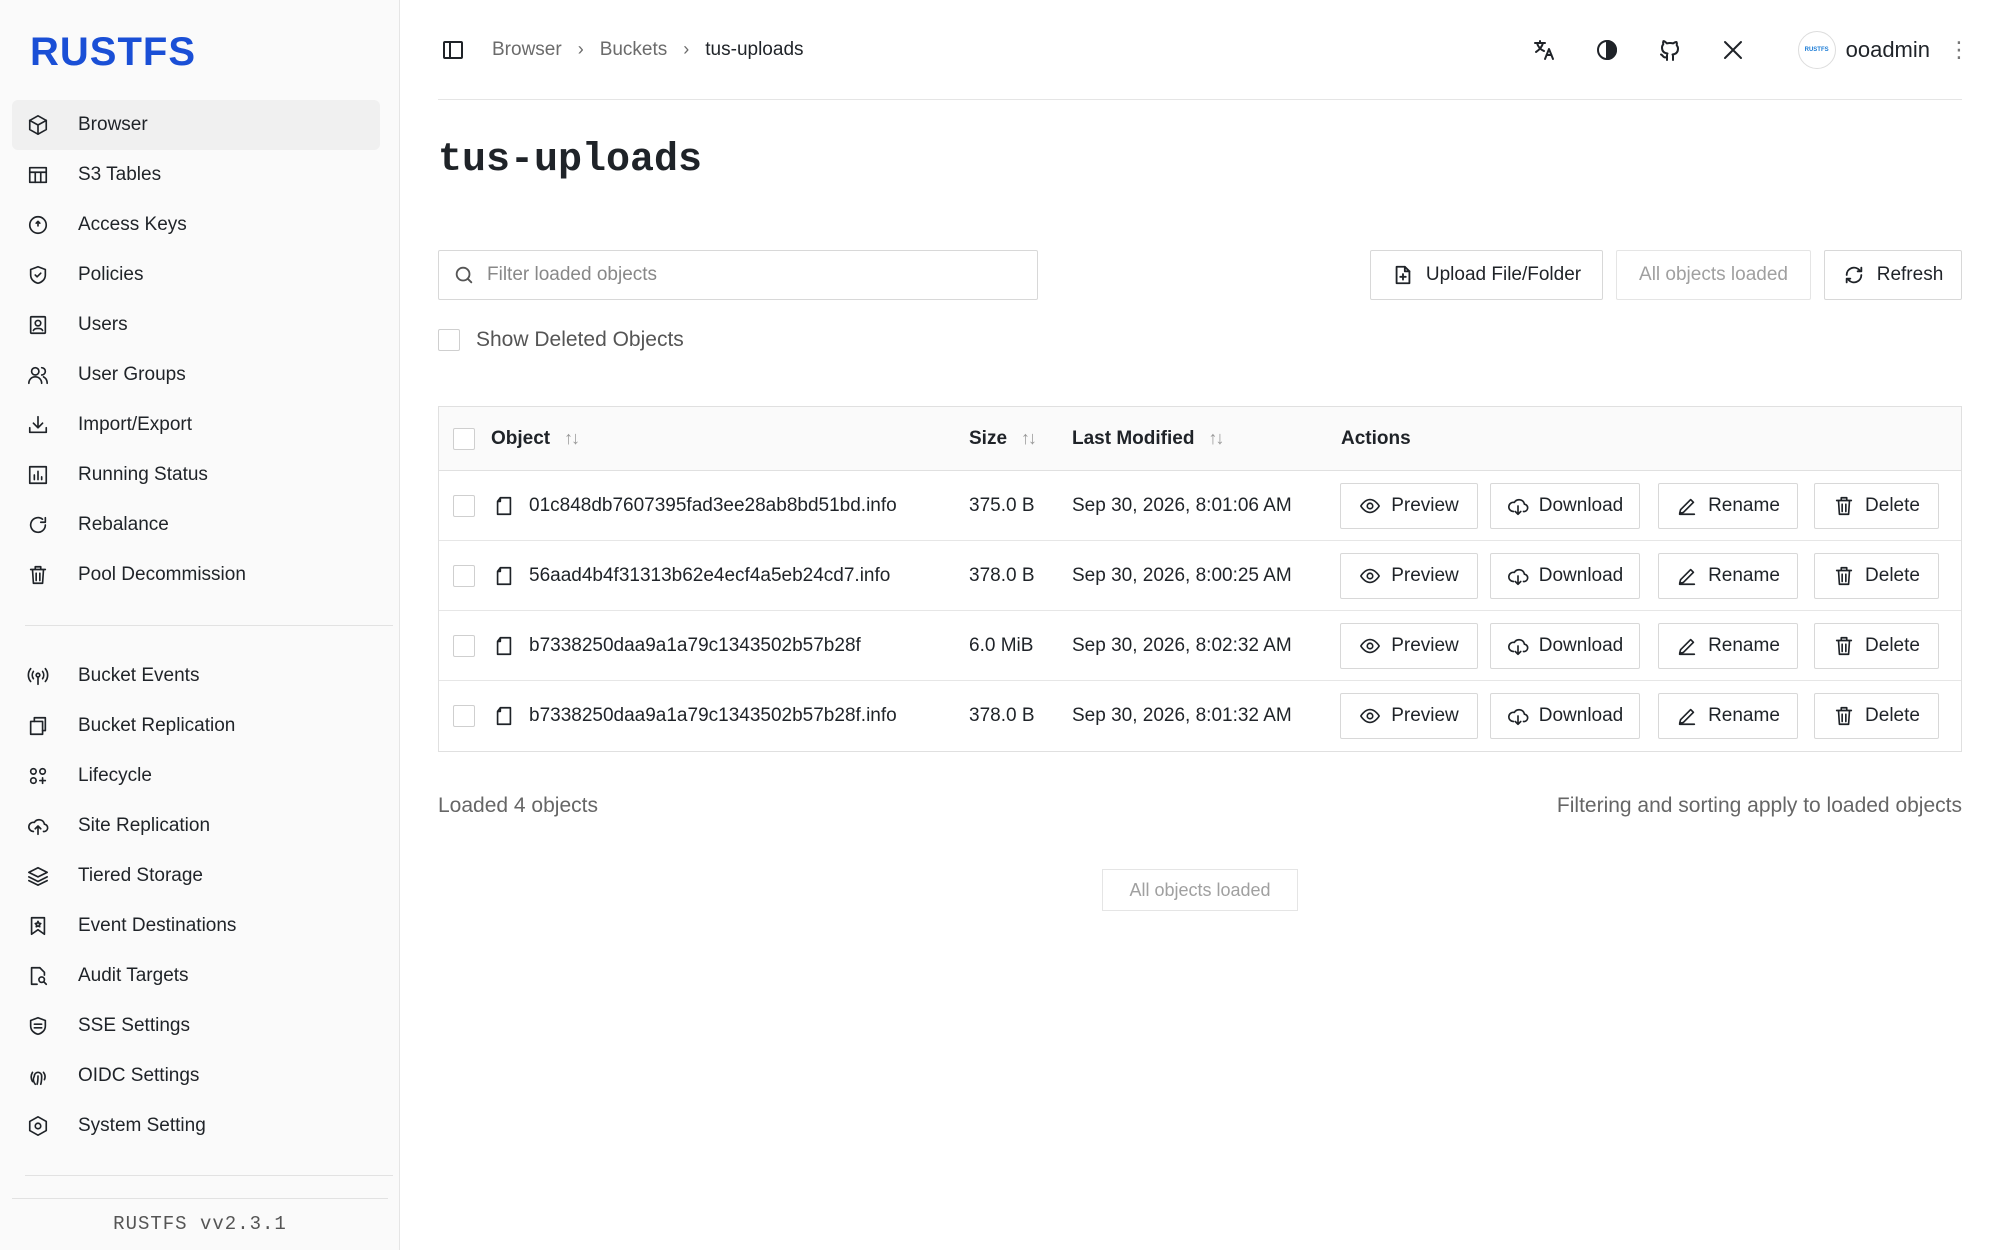  I want to click on breadcrumb-buckets: Buckets, so click(634, 50).